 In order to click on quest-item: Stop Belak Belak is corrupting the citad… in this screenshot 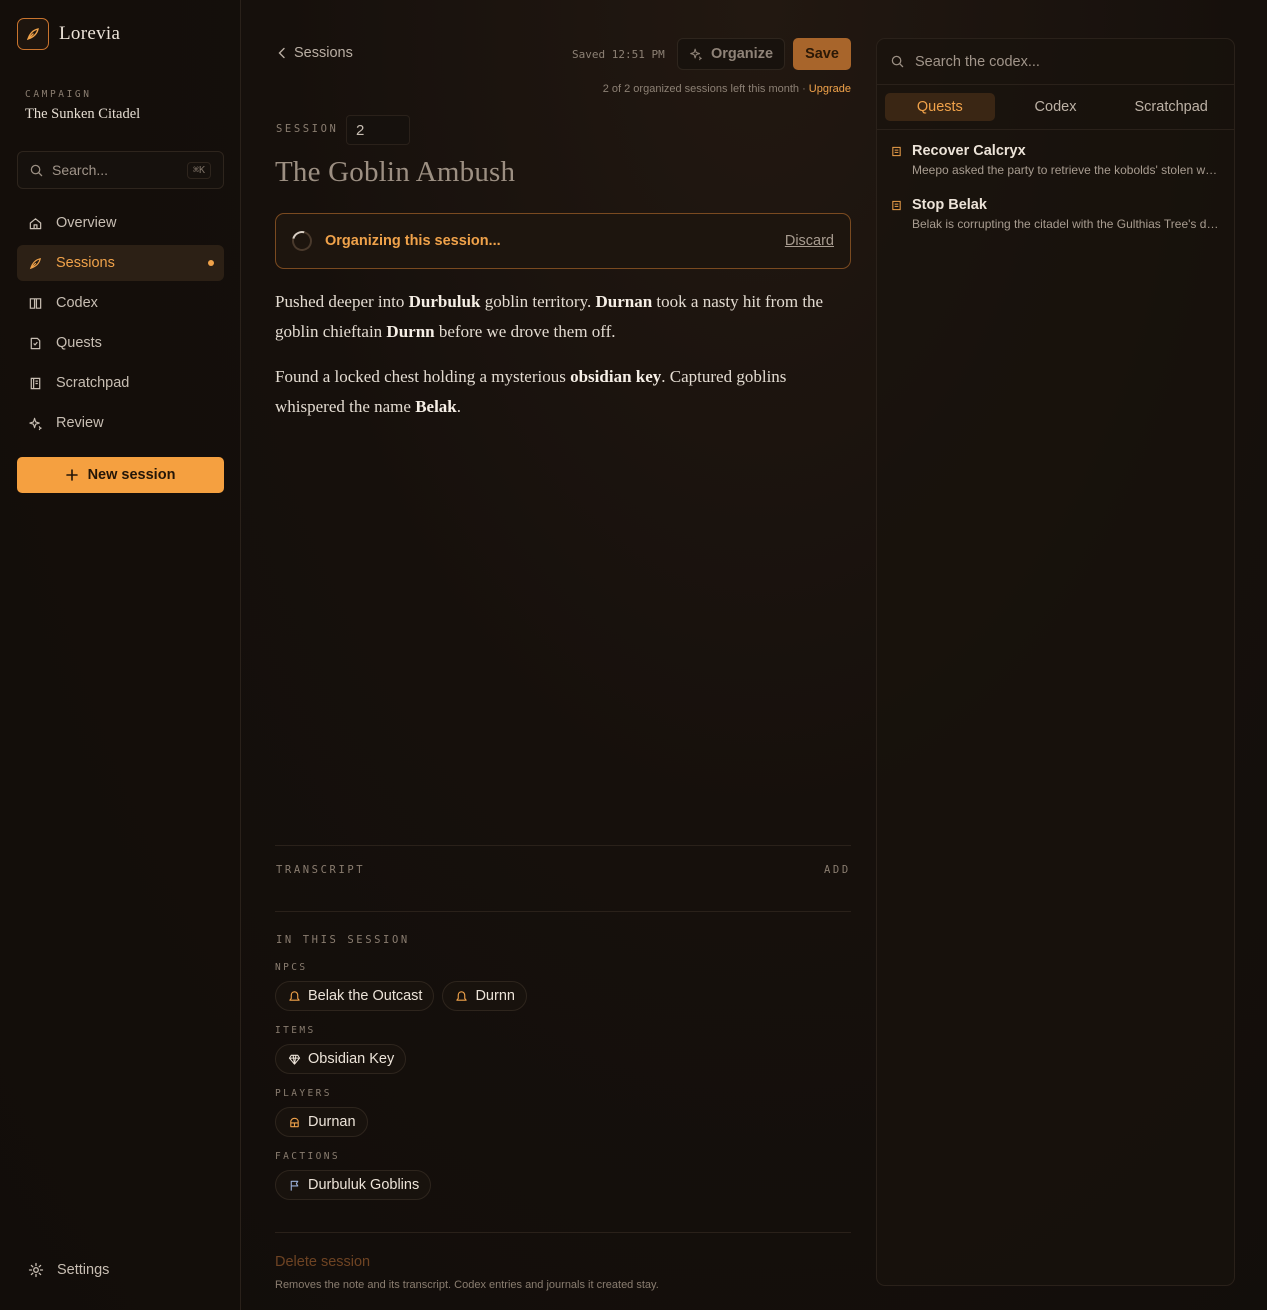, I will do `click(1056, 214)`.